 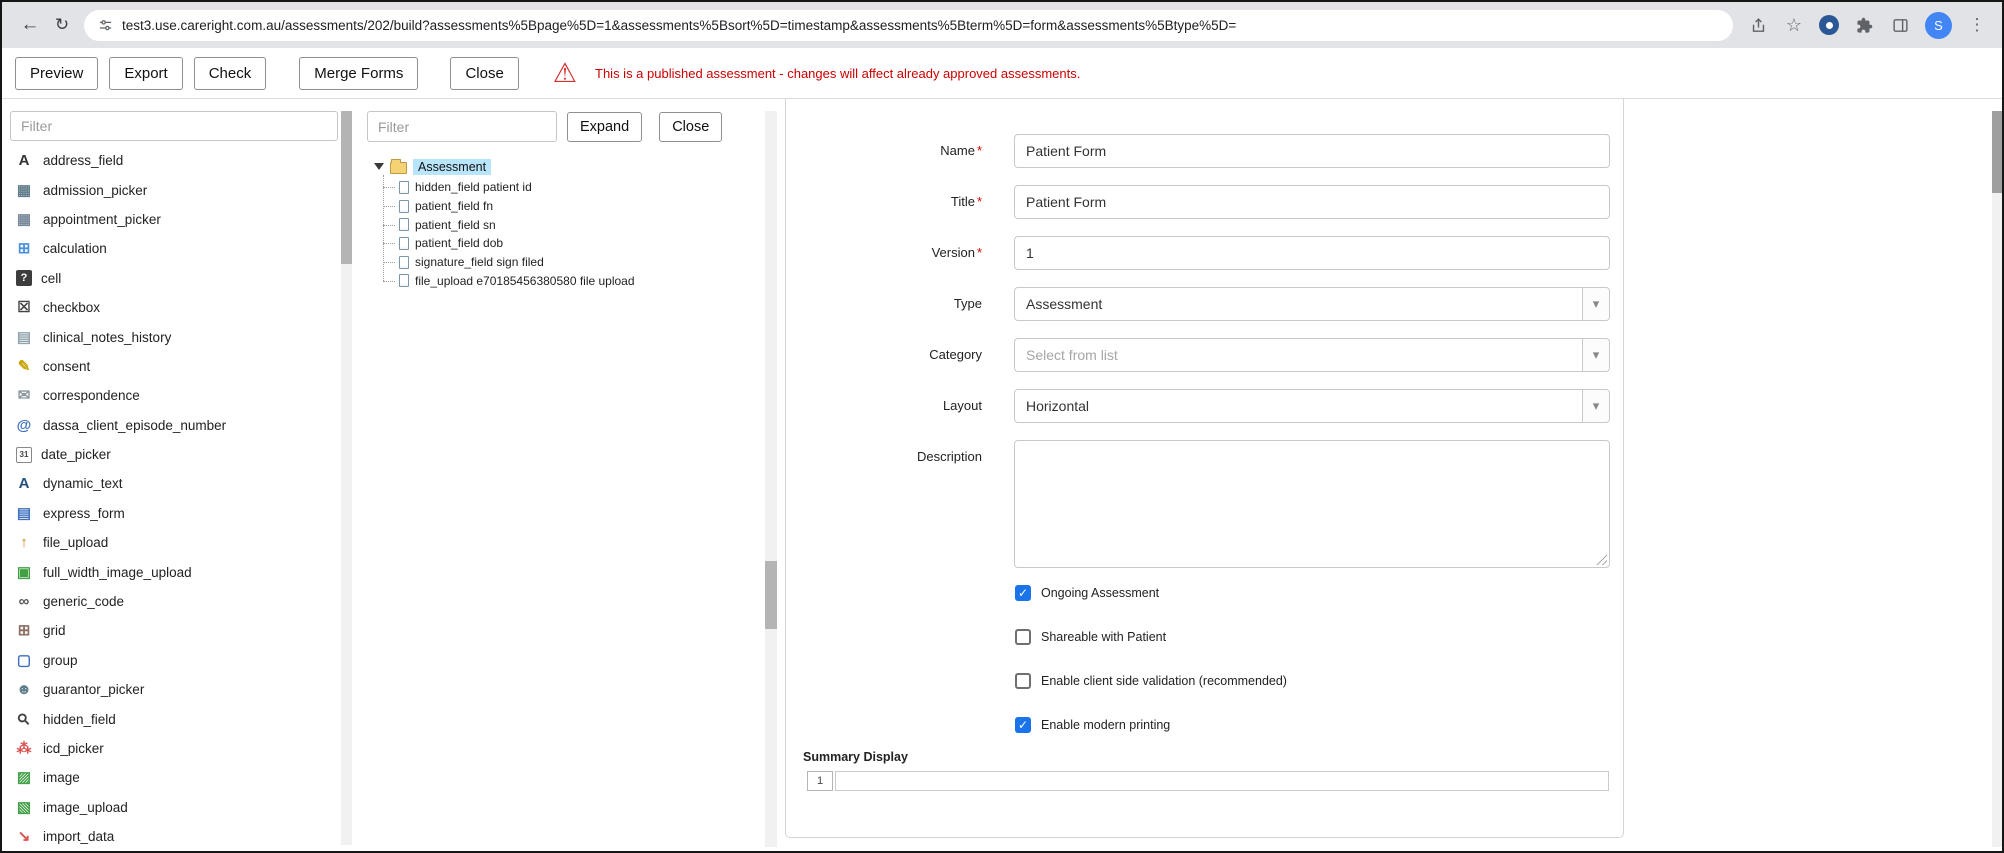 What do you see at coordinates (771, 479) in the screenshot?
I see `tree-panel-scrollbar` at bounding box center [771, 479].